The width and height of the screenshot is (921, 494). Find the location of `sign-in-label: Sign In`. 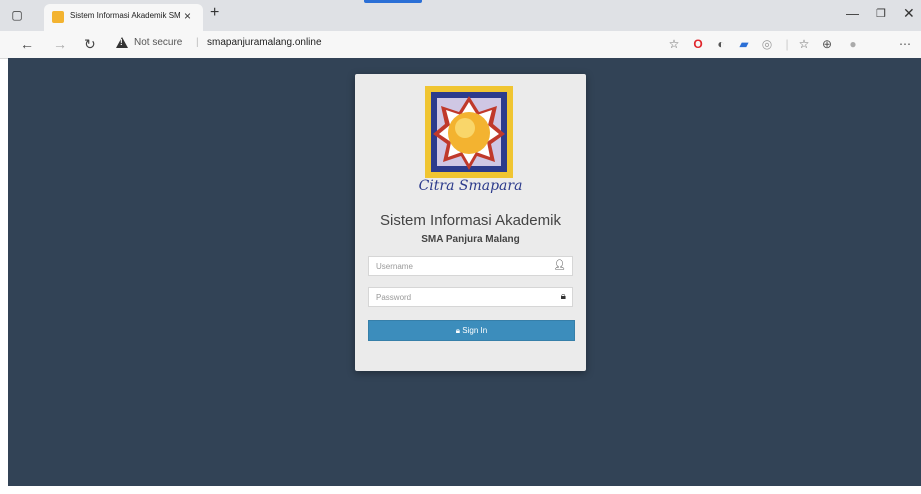

sign-in-label: Sign In is located at coordinates (475, 330).